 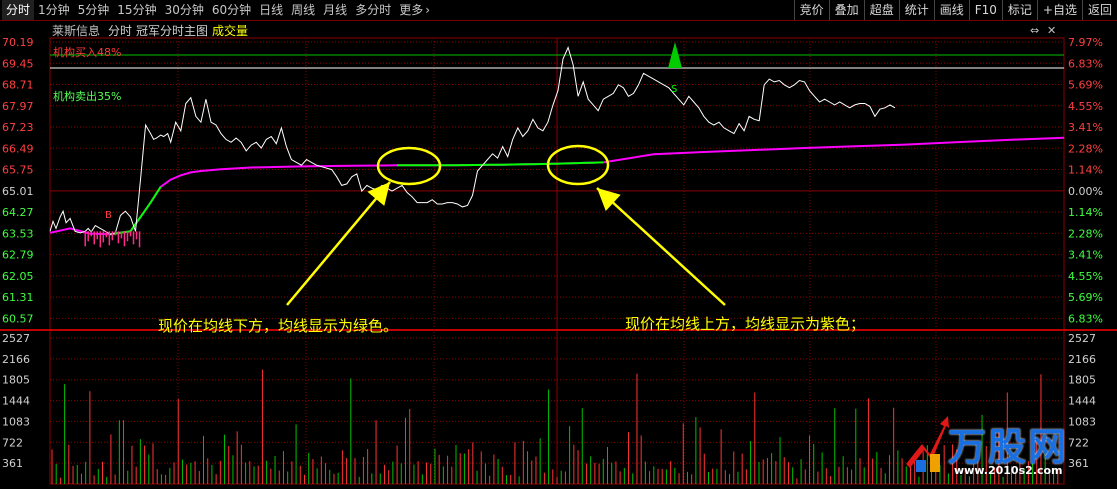 I want to click on volume-tick-label: 2166, so click(x=16, y=359).